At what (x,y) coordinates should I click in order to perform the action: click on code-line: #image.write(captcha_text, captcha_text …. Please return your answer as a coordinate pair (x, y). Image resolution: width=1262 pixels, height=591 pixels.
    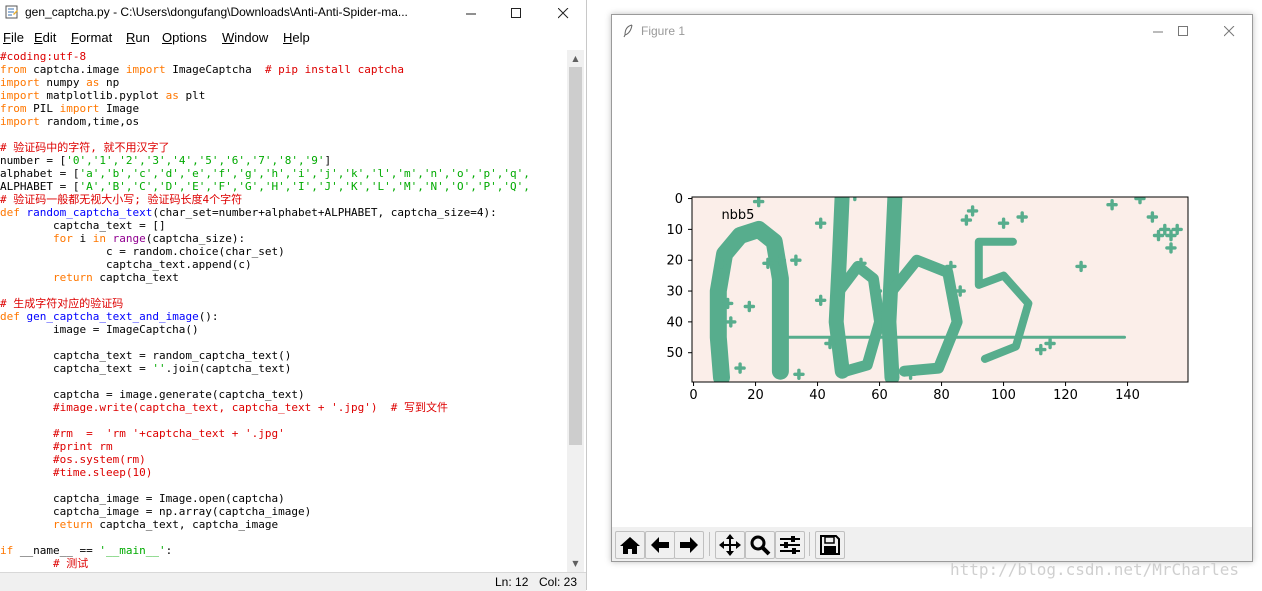
    Looking at the image, I should click on (283, 407).